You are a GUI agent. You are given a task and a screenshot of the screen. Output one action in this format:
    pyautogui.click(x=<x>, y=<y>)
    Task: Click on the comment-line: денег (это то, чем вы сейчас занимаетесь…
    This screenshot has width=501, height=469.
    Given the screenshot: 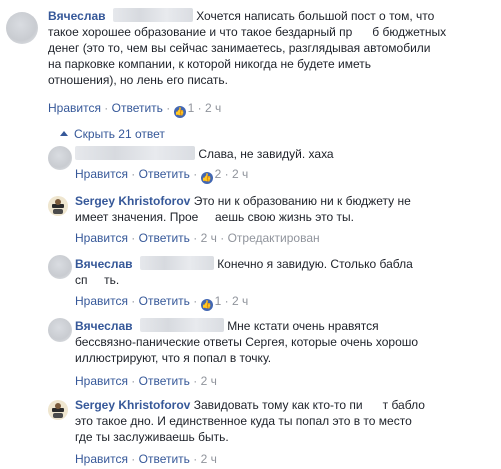 What is the action you would take?
    pyautogui.click(x=239, y=48)
    